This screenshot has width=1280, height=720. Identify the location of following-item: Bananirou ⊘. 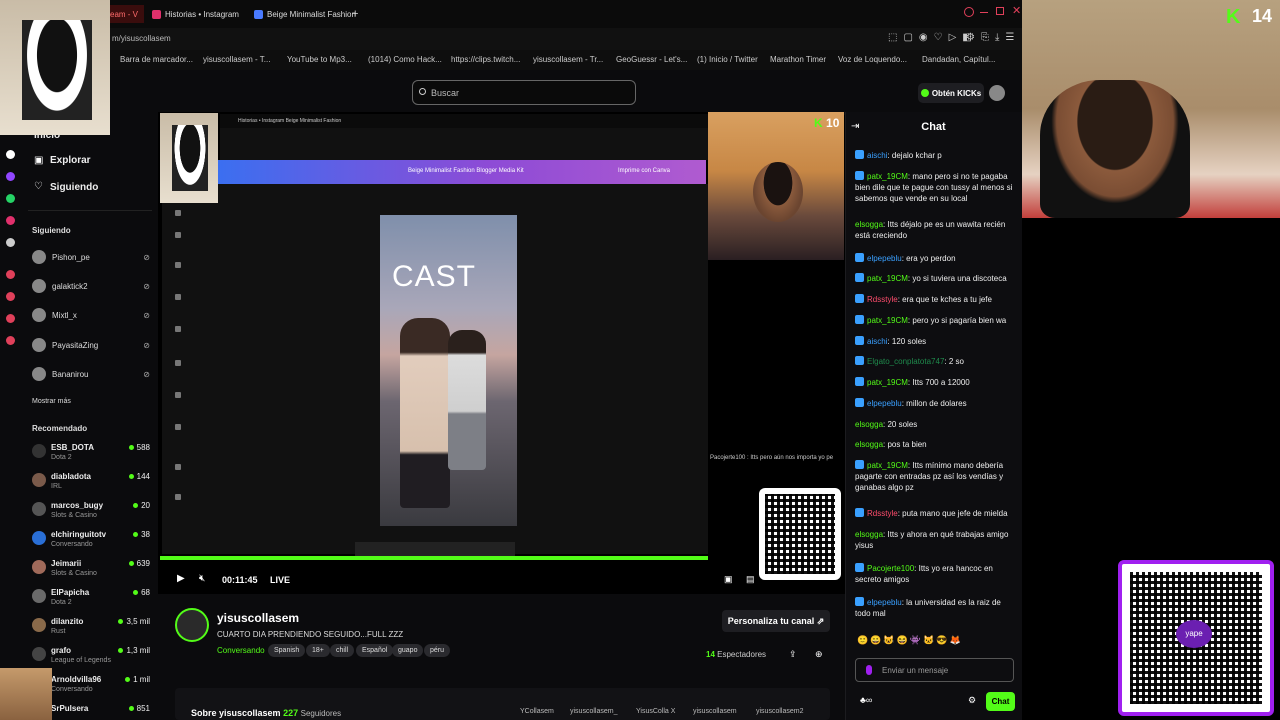
(91, 374).